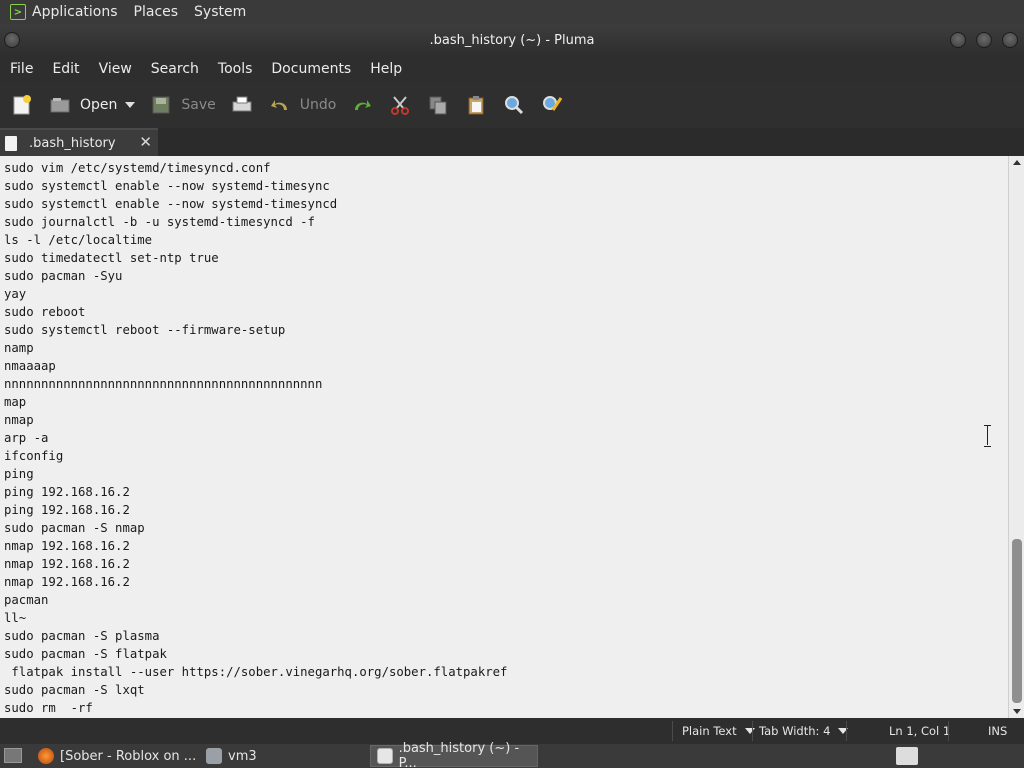  Describe the element at coordinates (514, 105) in the screenshot. I see `find-button` at that location.